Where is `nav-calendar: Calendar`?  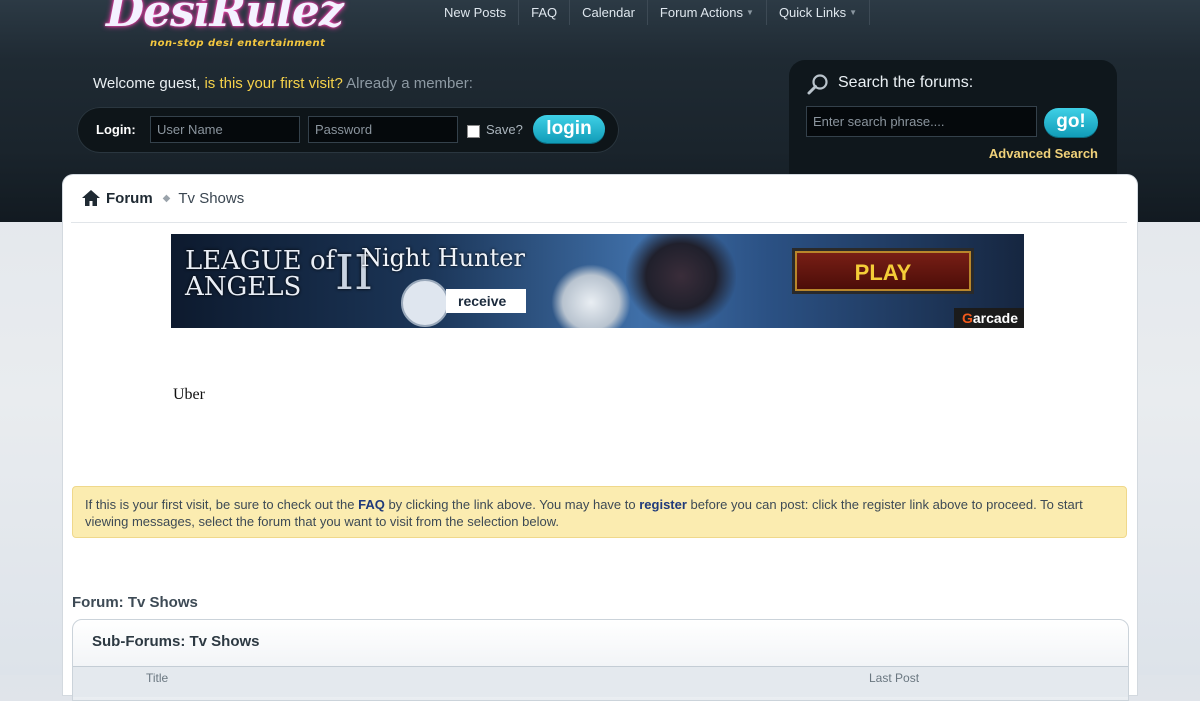 nav-calendar: Calendar is located at coordinates (609, 12).